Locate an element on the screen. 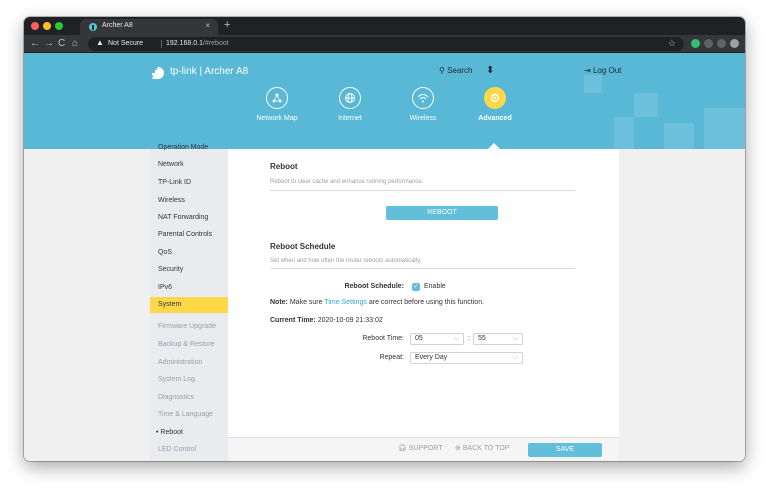 The height and width of the screenshot is (494, 770). sidebar-item-security: Security is located at coordinates (189, 270).